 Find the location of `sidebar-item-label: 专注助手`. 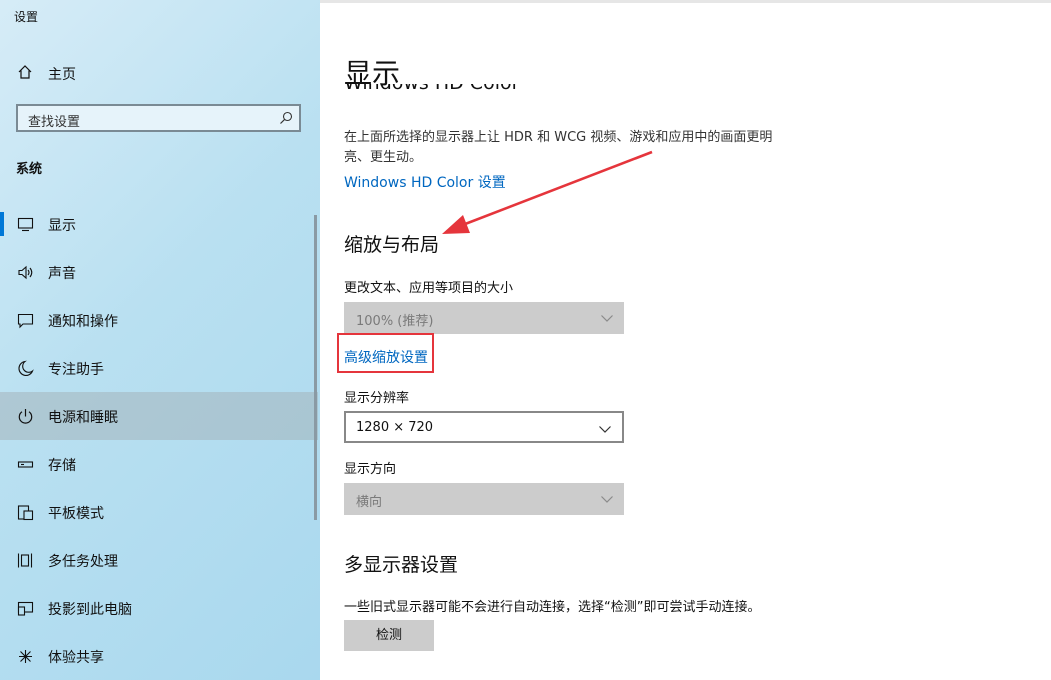

sidebar-item-label: 专注助手 is located at coordinates (76, 370).